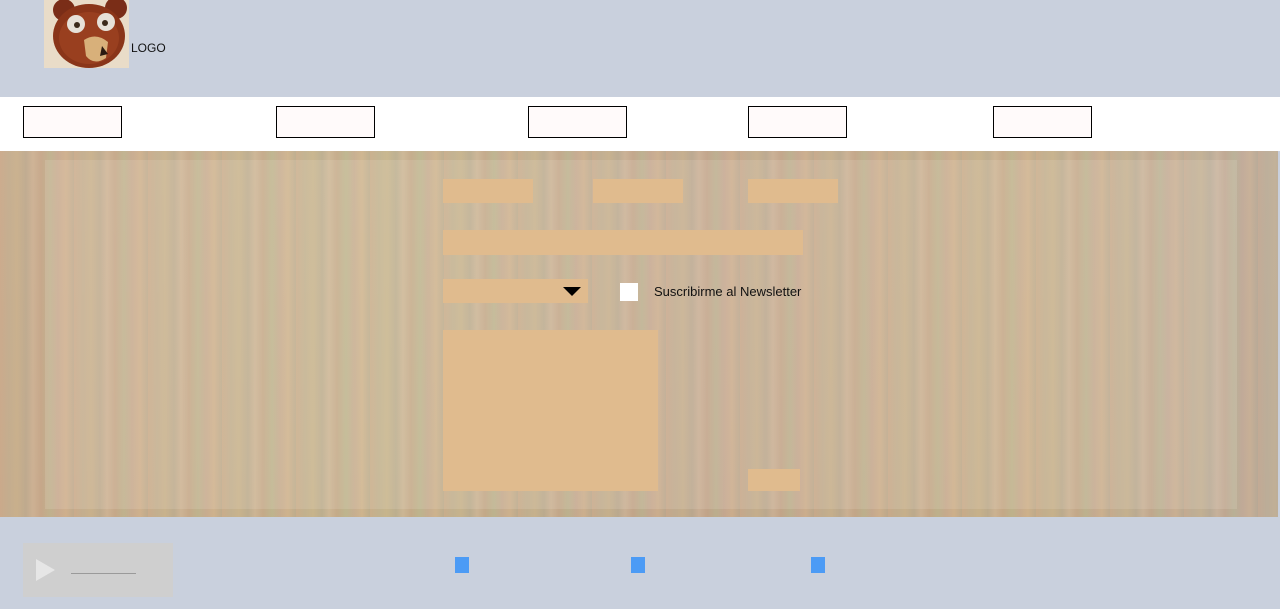 Image resolution: width=1280 pixels, height=609 pixels. I want to click on logo-text: LOGO, so click(148, 48).